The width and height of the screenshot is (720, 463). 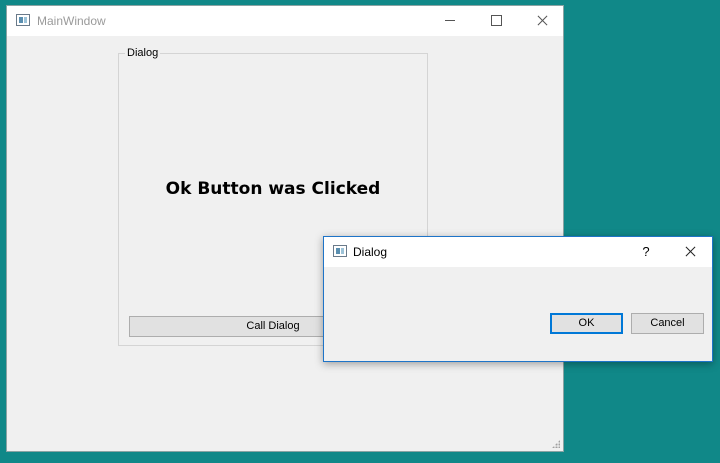 What do you see at coordinates (370, 252) in the screenshot?
I see `dialog-title: Dialog` at bounding box center [370, 252].